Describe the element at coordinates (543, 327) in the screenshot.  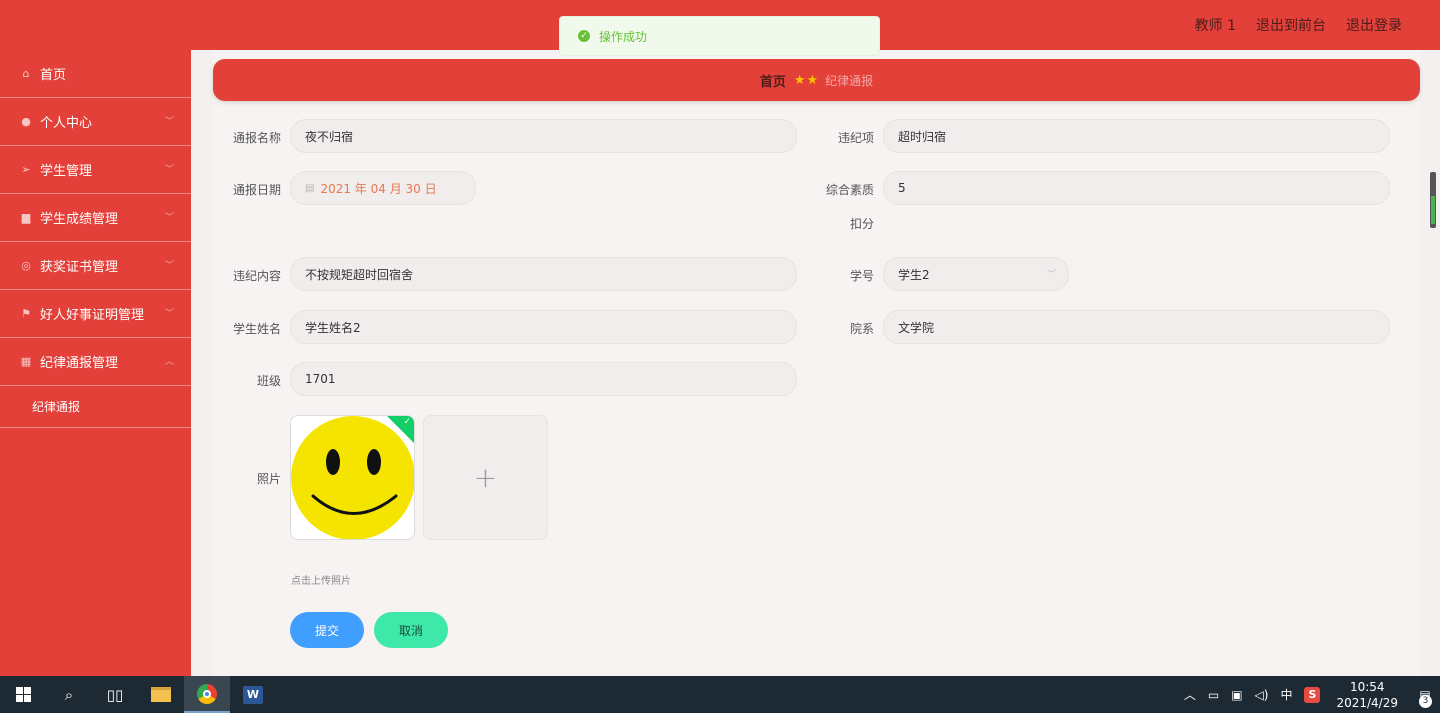
I see `student-name-input: 学生姓名2` at that location.